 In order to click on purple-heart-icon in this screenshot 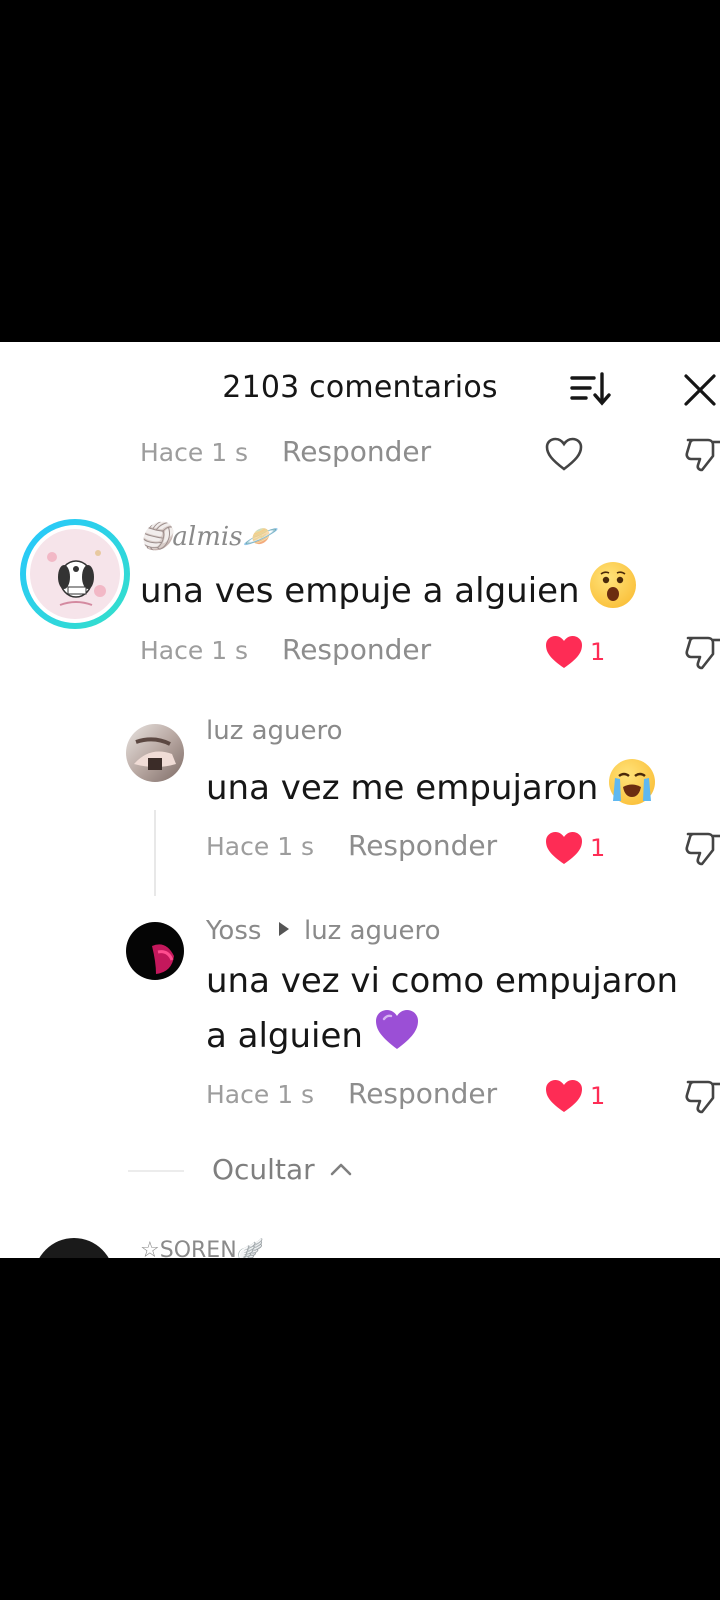, I will do `click(397, 1030)`.